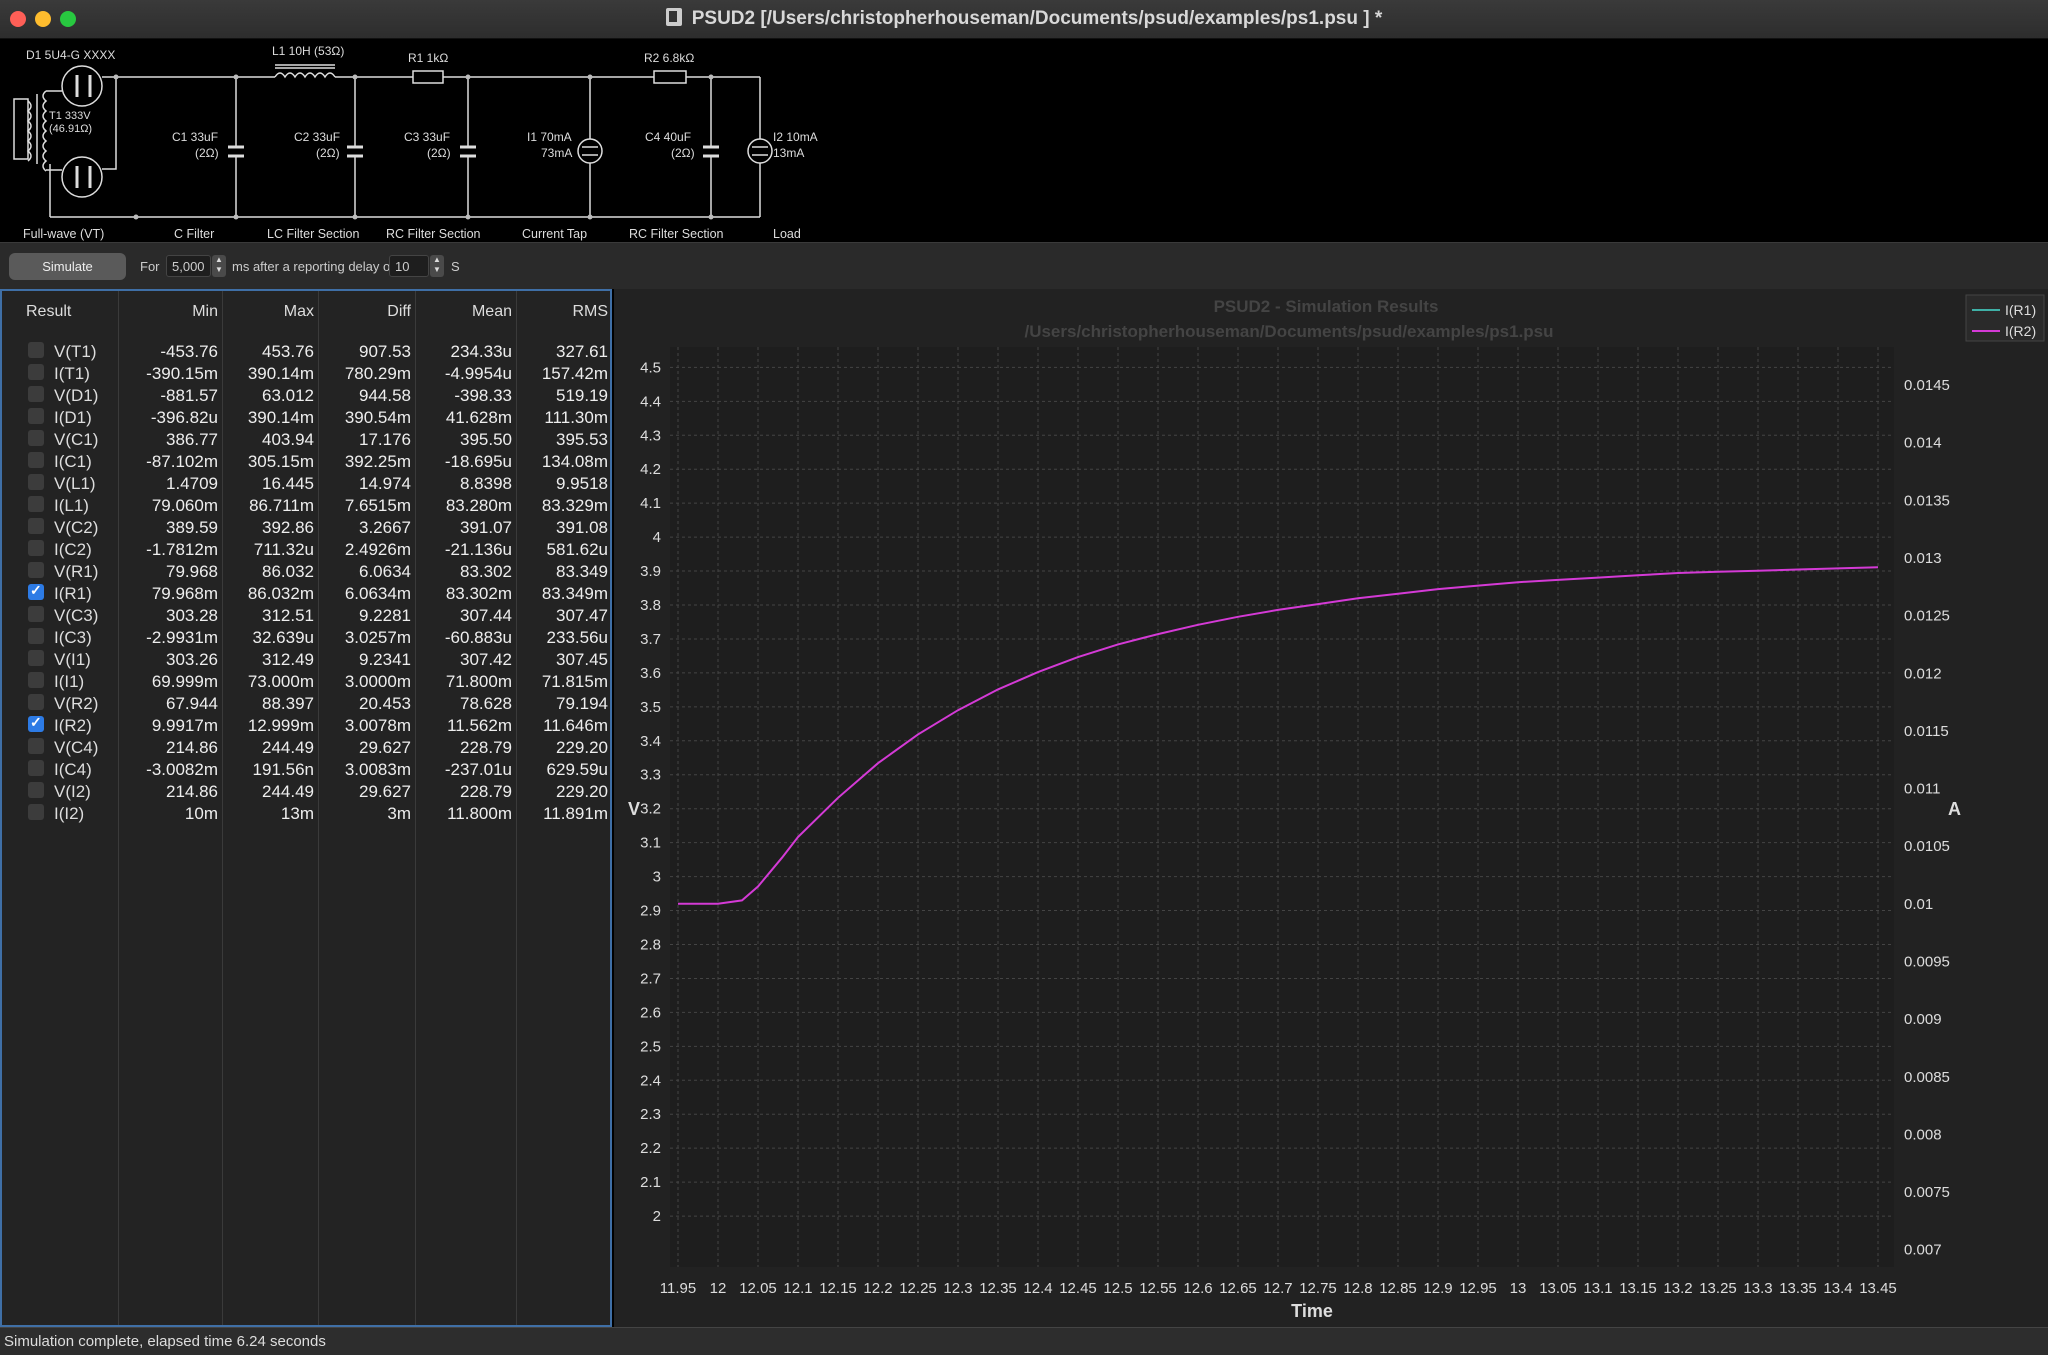  Describe the element at coordinates (219, 266) in the screenshot. I see `duration-stepper: ▲ ▼` at that location.